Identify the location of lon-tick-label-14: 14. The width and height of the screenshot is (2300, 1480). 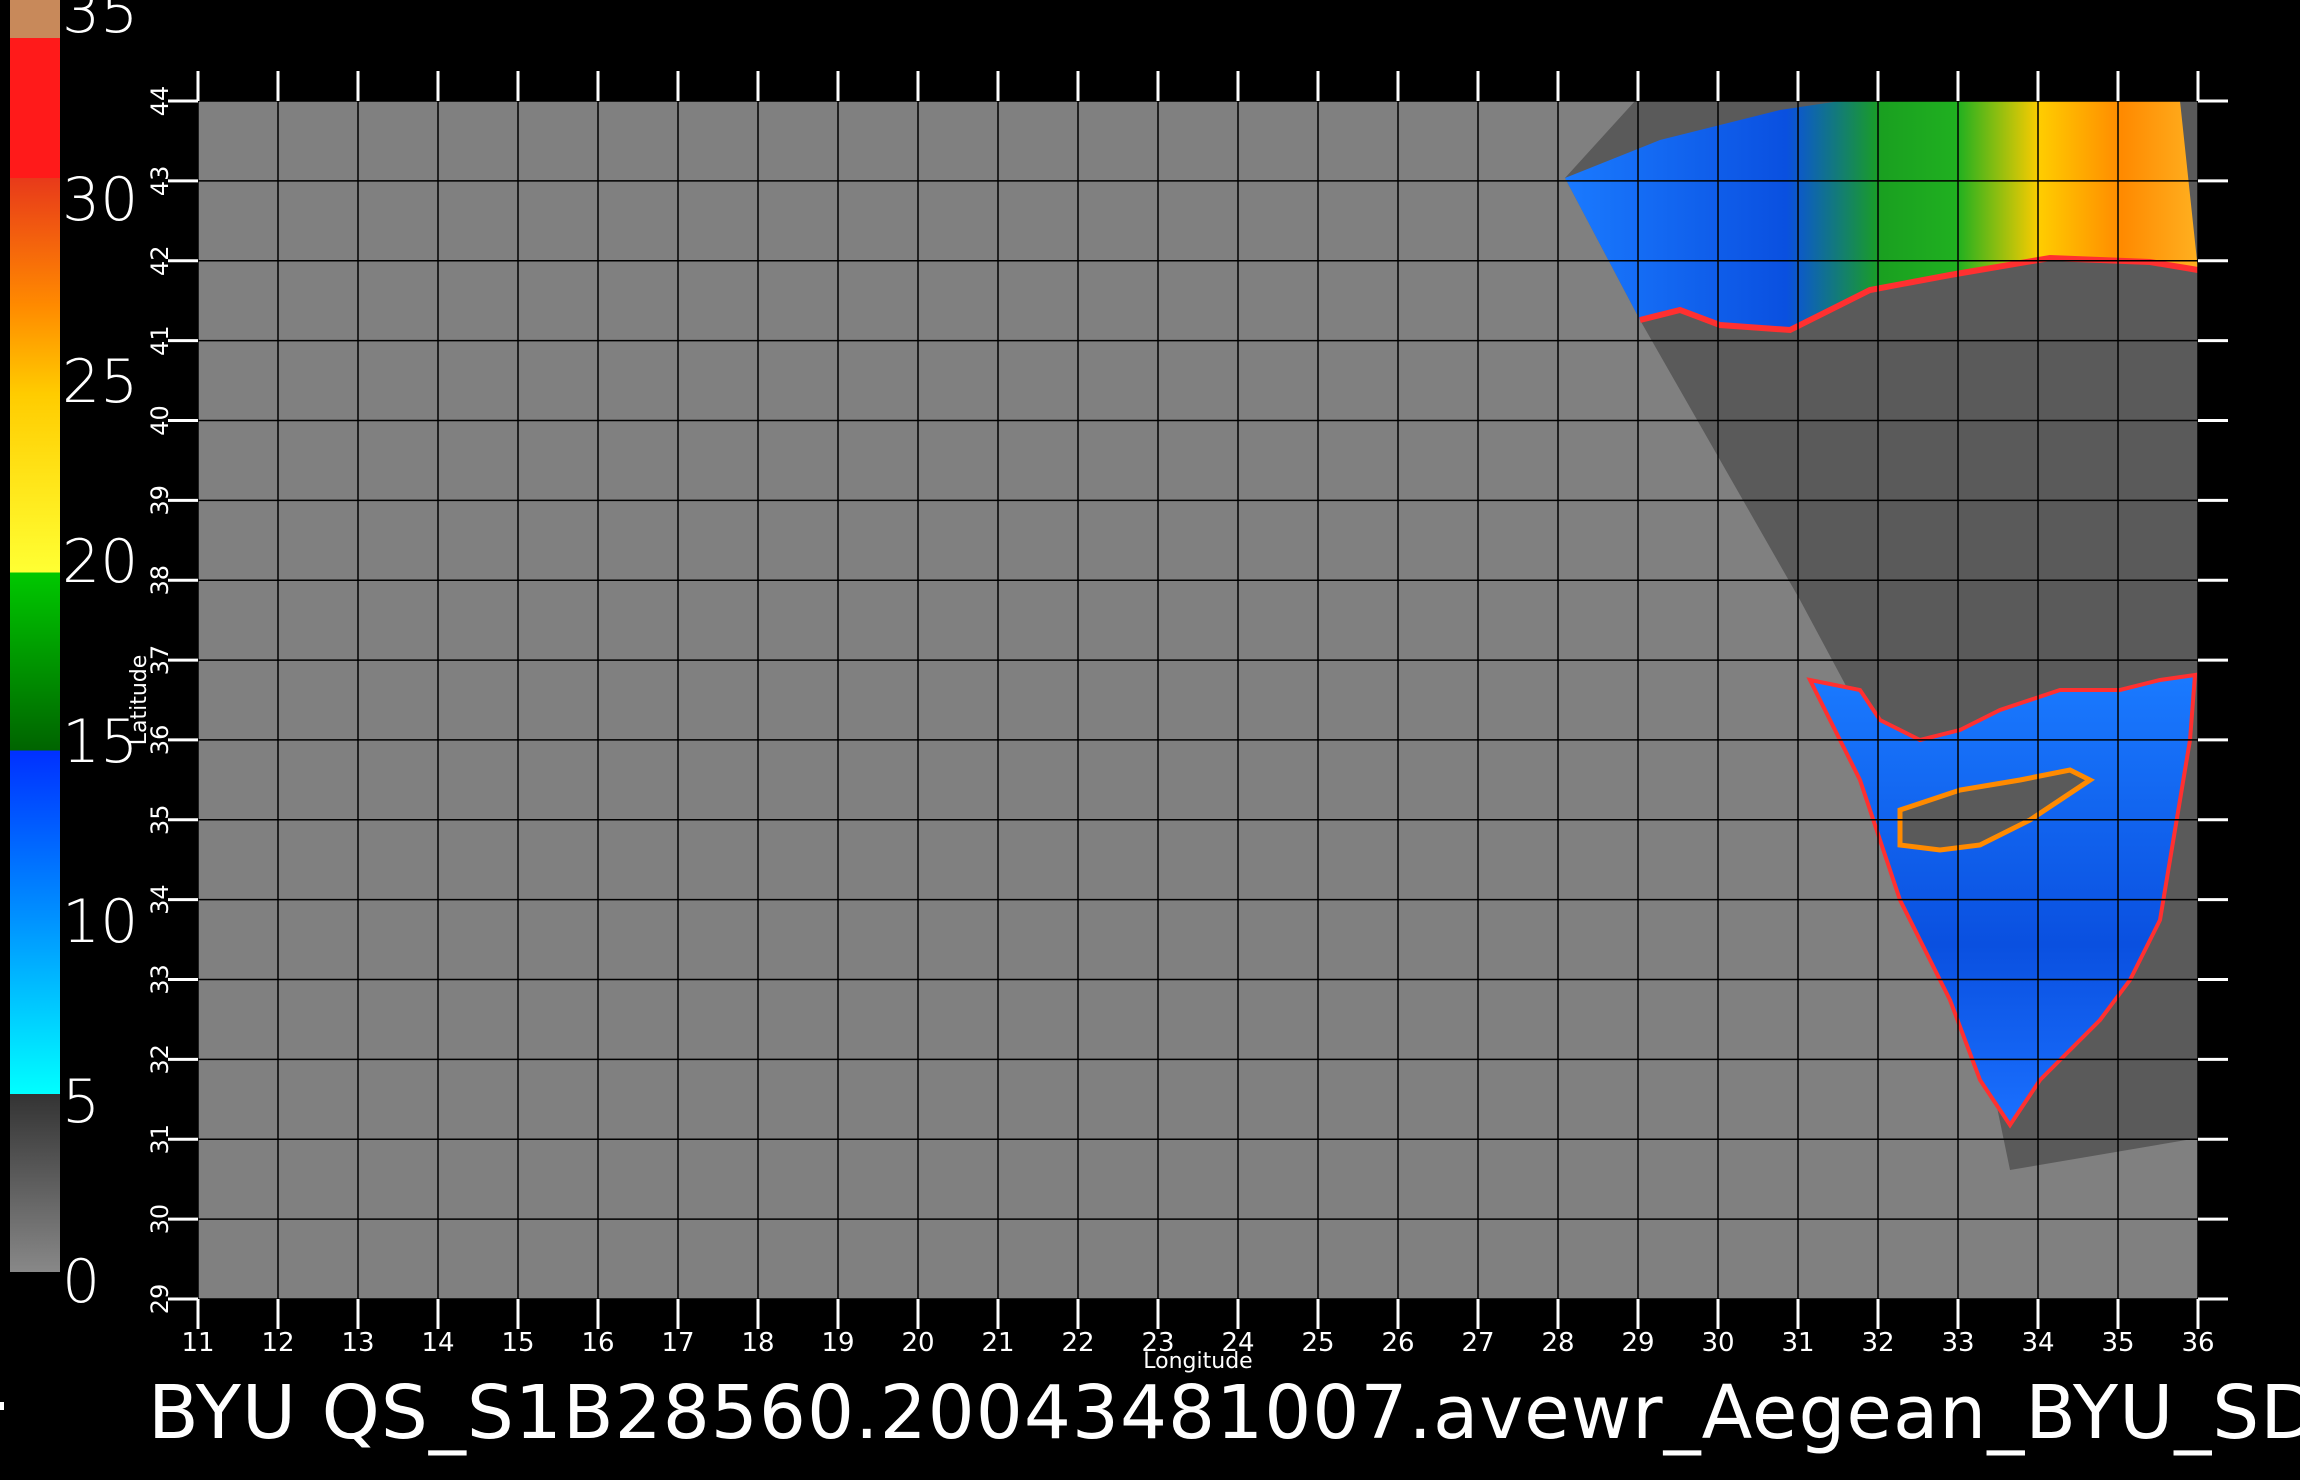
(437, 1343).